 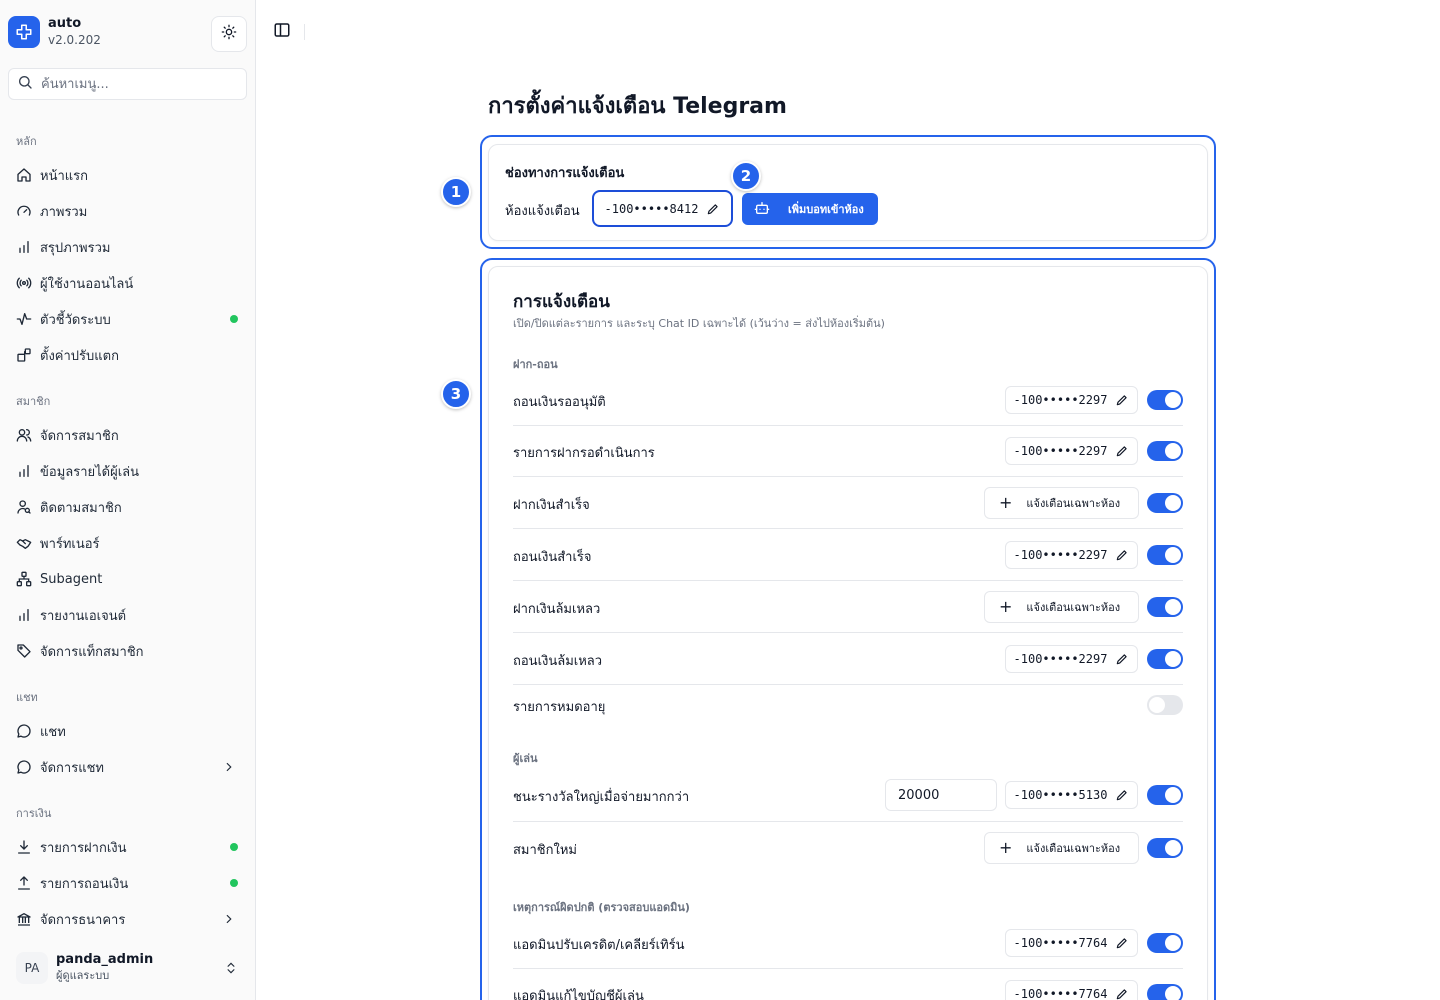 What do you see at coordinates (54, 32) in the screenshot?
I see `brand: auto v2.0.202` at bounding box center [54, 32].